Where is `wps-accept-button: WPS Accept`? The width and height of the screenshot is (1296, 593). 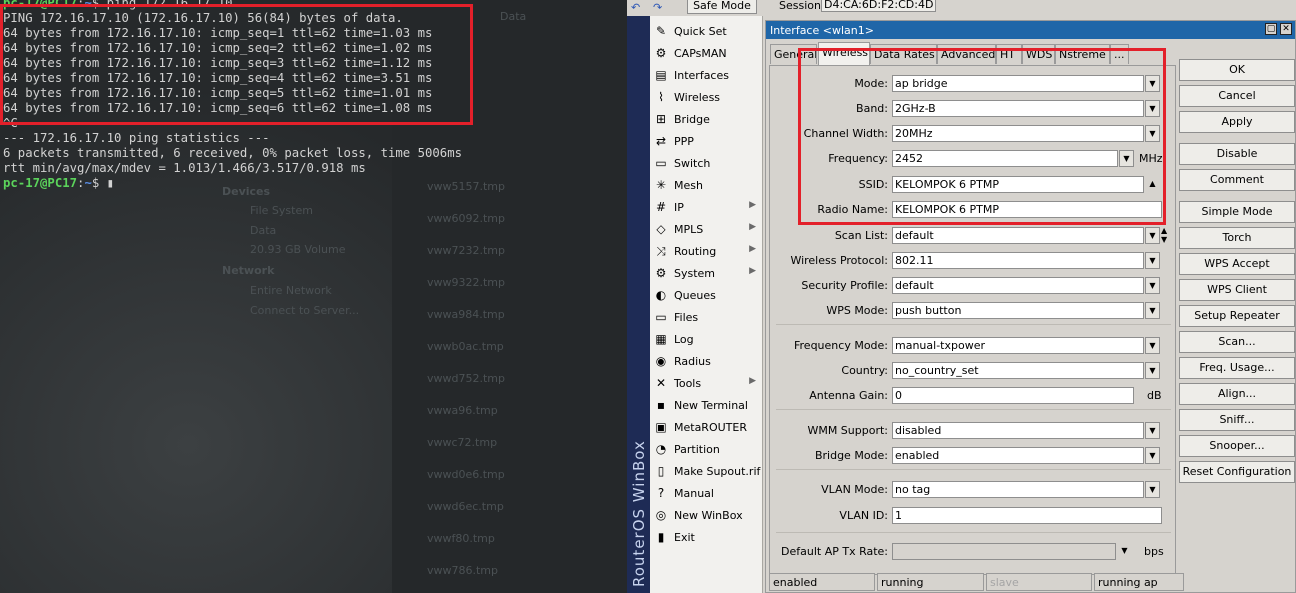 wps-accept-button: WPS Accept is located at coordinates (1237, 264).